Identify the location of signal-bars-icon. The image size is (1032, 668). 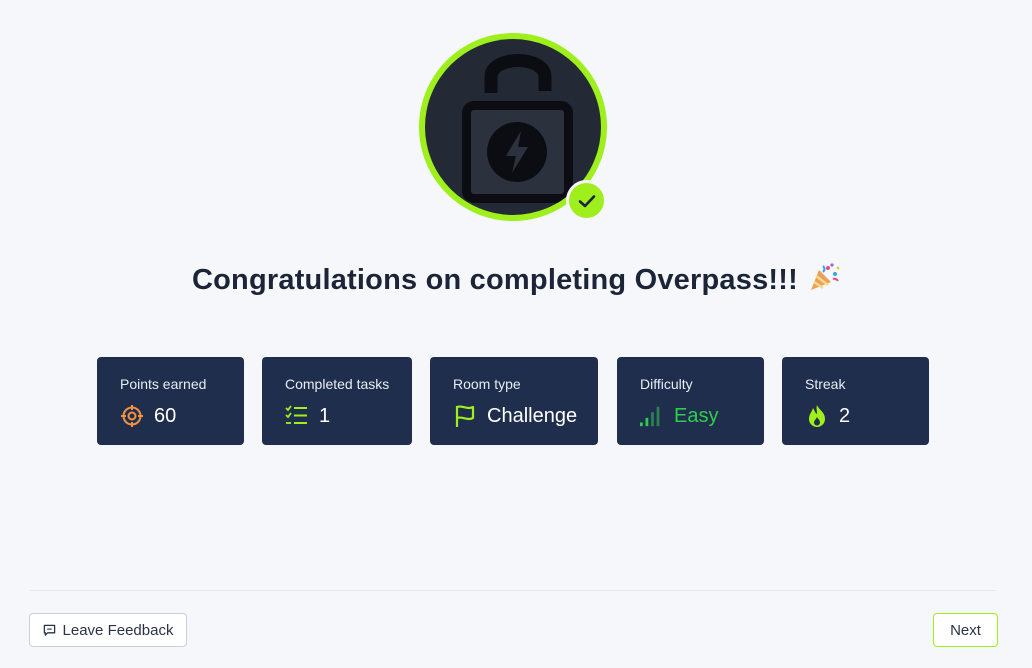
(652, 416).